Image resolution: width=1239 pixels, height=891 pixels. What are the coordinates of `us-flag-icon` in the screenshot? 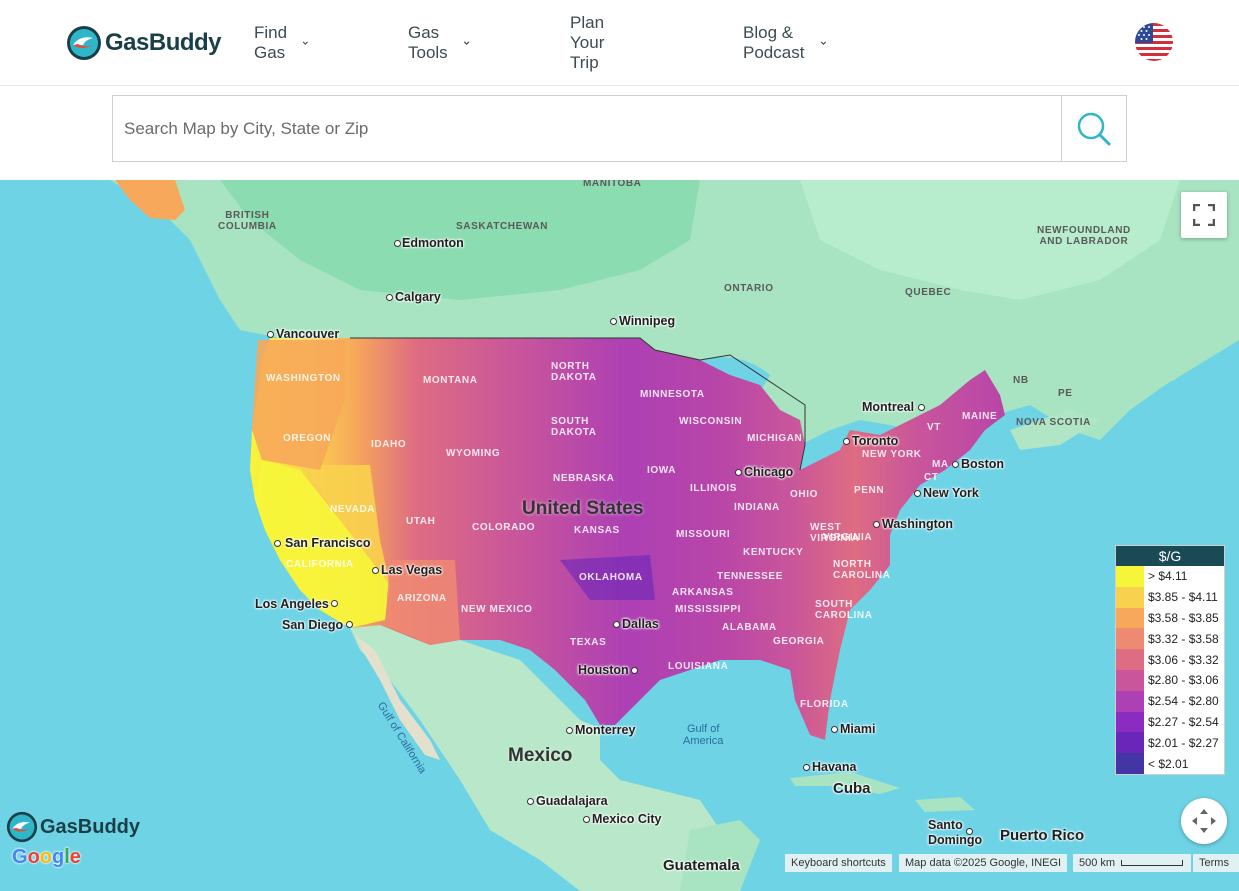 It's located at (1154, 42).